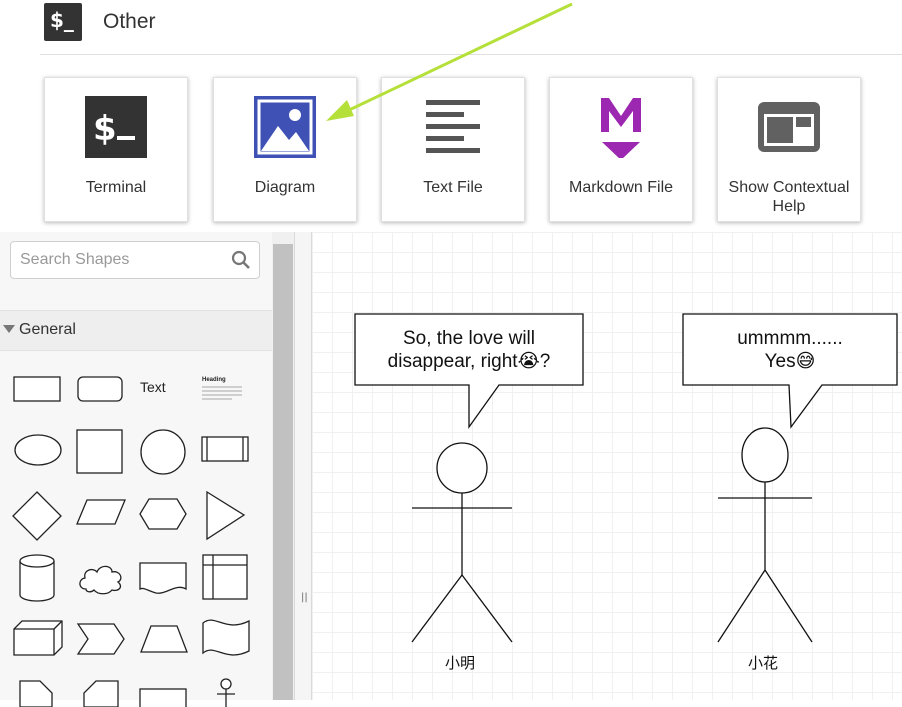  I want to click on markdown-icon, so click(621, 128).